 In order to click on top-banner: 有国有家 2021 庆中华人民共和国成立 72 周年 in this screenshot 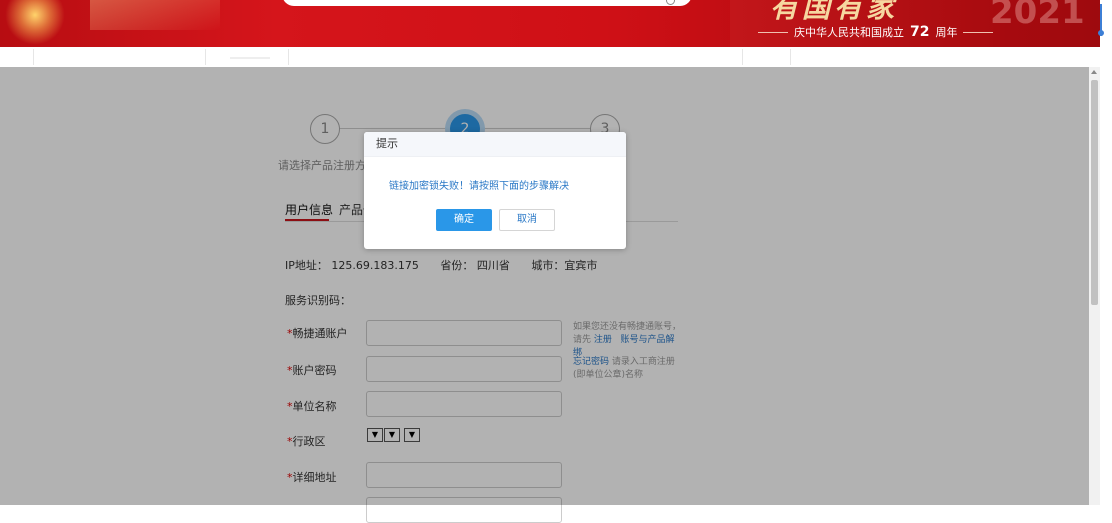, I will do `click(550, 23)`.